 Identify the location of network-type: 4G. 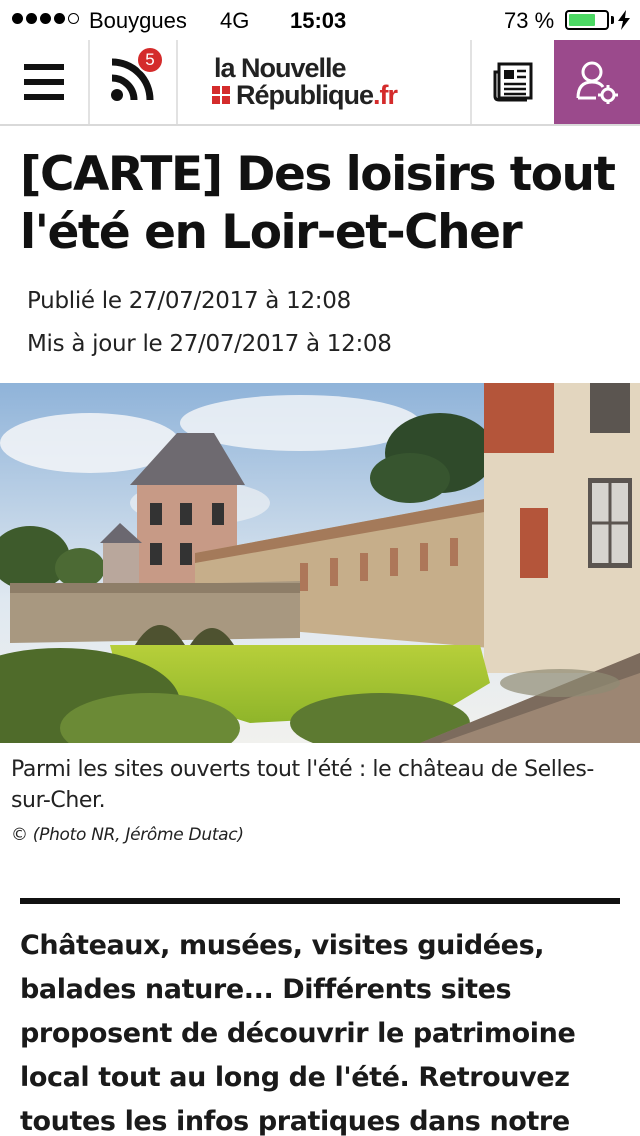
(235, 20).